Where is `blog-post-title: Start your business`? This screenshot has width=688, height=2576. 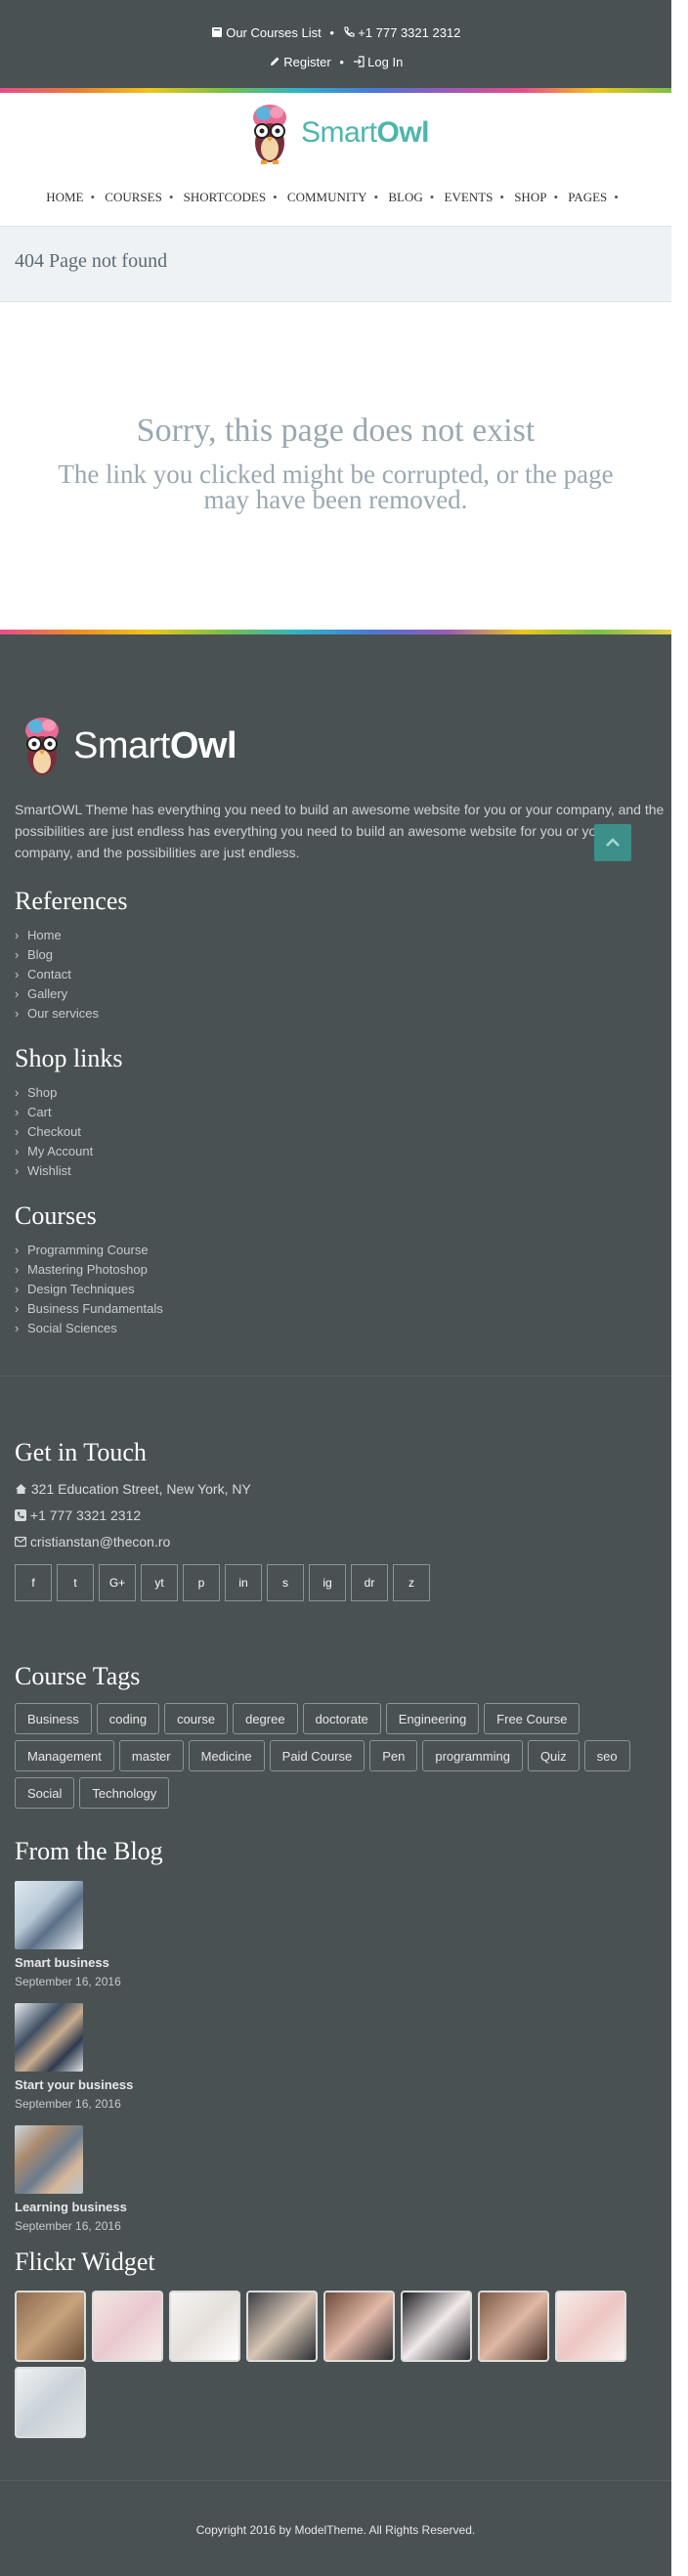 blog-post-title: Start your business is located at coordinates (74, 2084).